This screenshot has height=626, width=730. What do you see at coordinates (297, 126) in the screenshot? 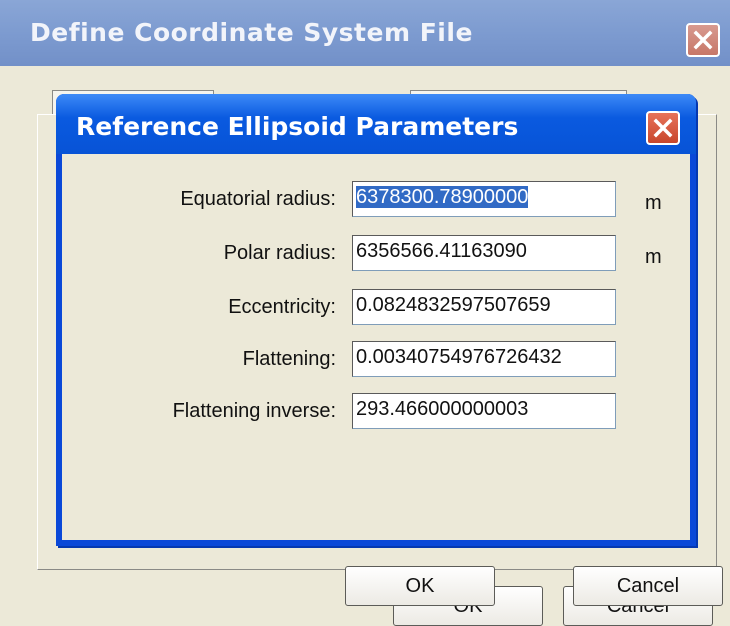
I see `dialog-title: Reference Ellipsoid Parameters` at bounding box center [297, 126].